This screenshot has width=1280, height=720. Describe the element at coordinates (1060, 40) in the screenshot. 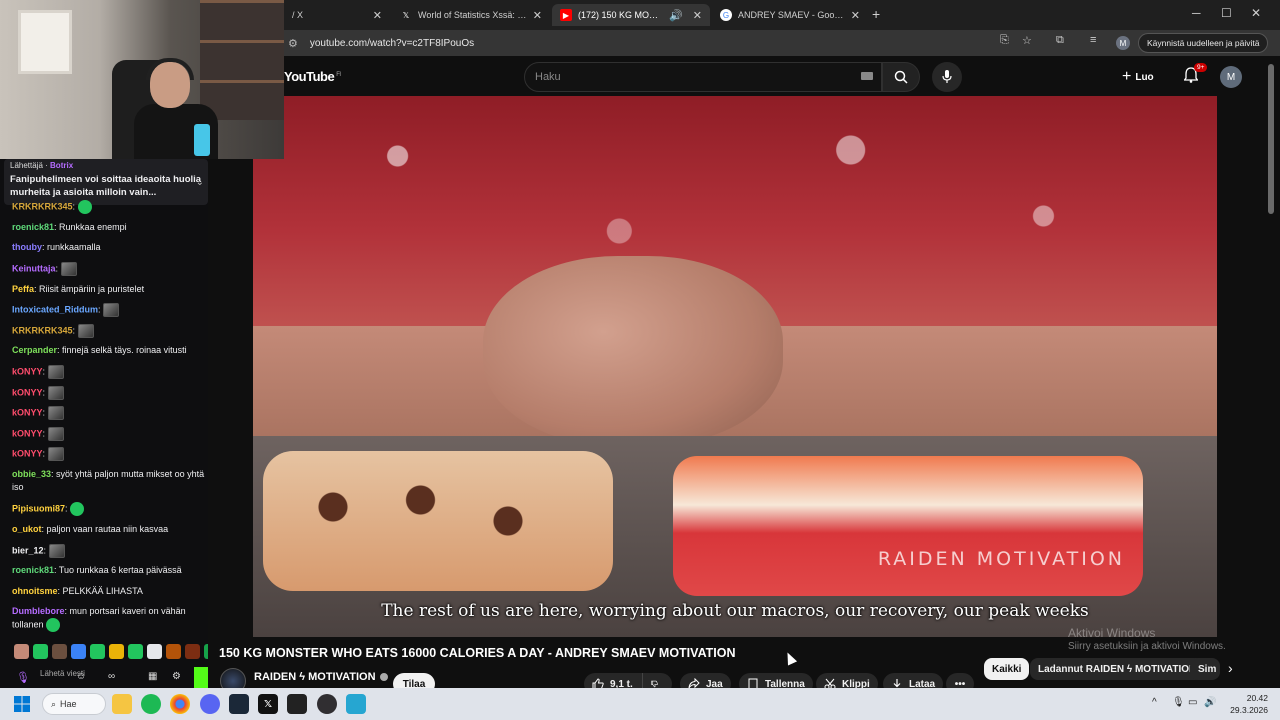

I see `extensions-icon: ⧉` at that location.